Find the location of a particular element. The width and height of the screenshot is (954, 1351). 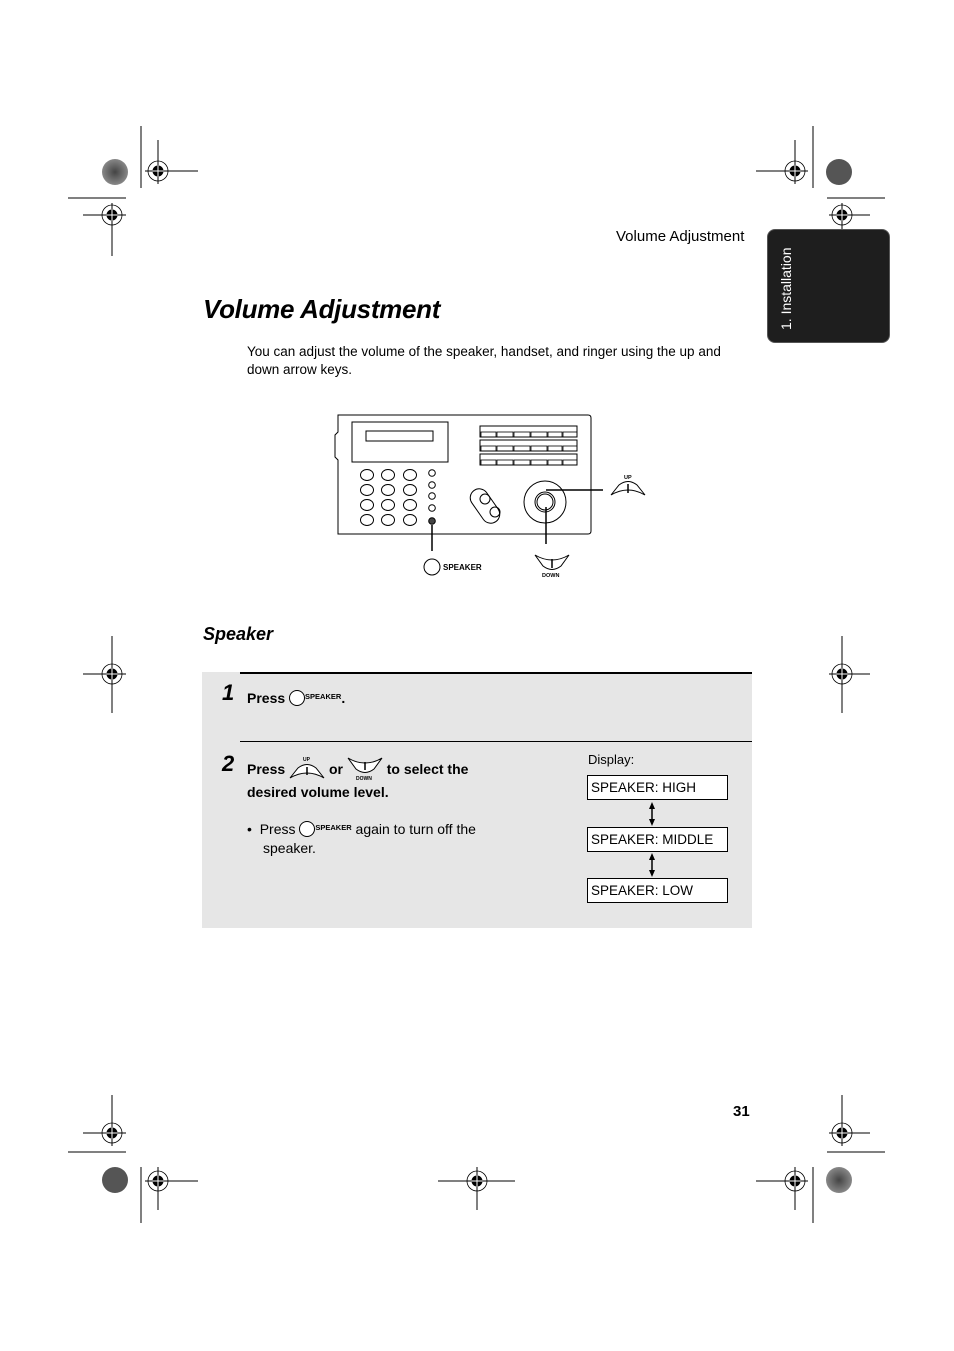

section-title: Speaker is located at coordinates (238, 634).